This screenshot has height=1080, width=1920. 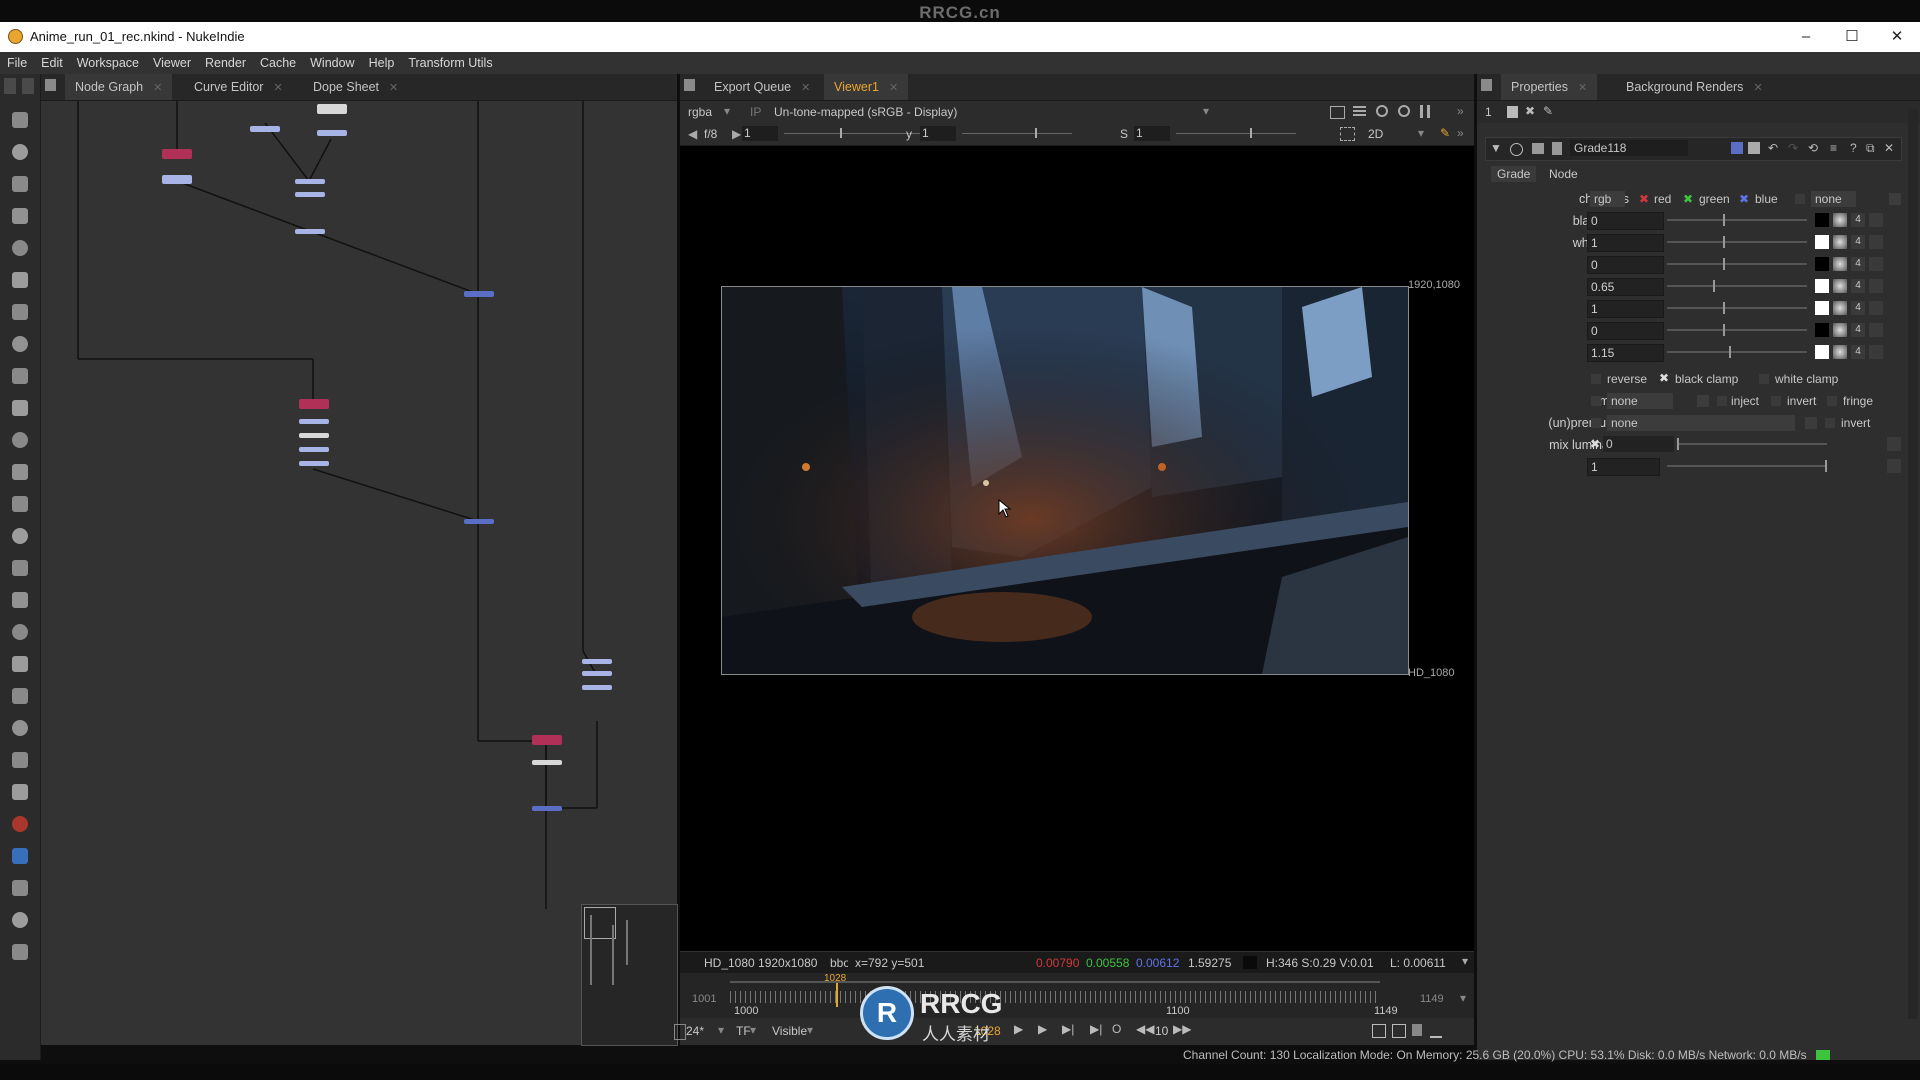 What do you see at coordinates (238, 87) in the screenshot?
I see `tab-curve-editor: Curve Editor ✕` at bounding box center [238, 87].